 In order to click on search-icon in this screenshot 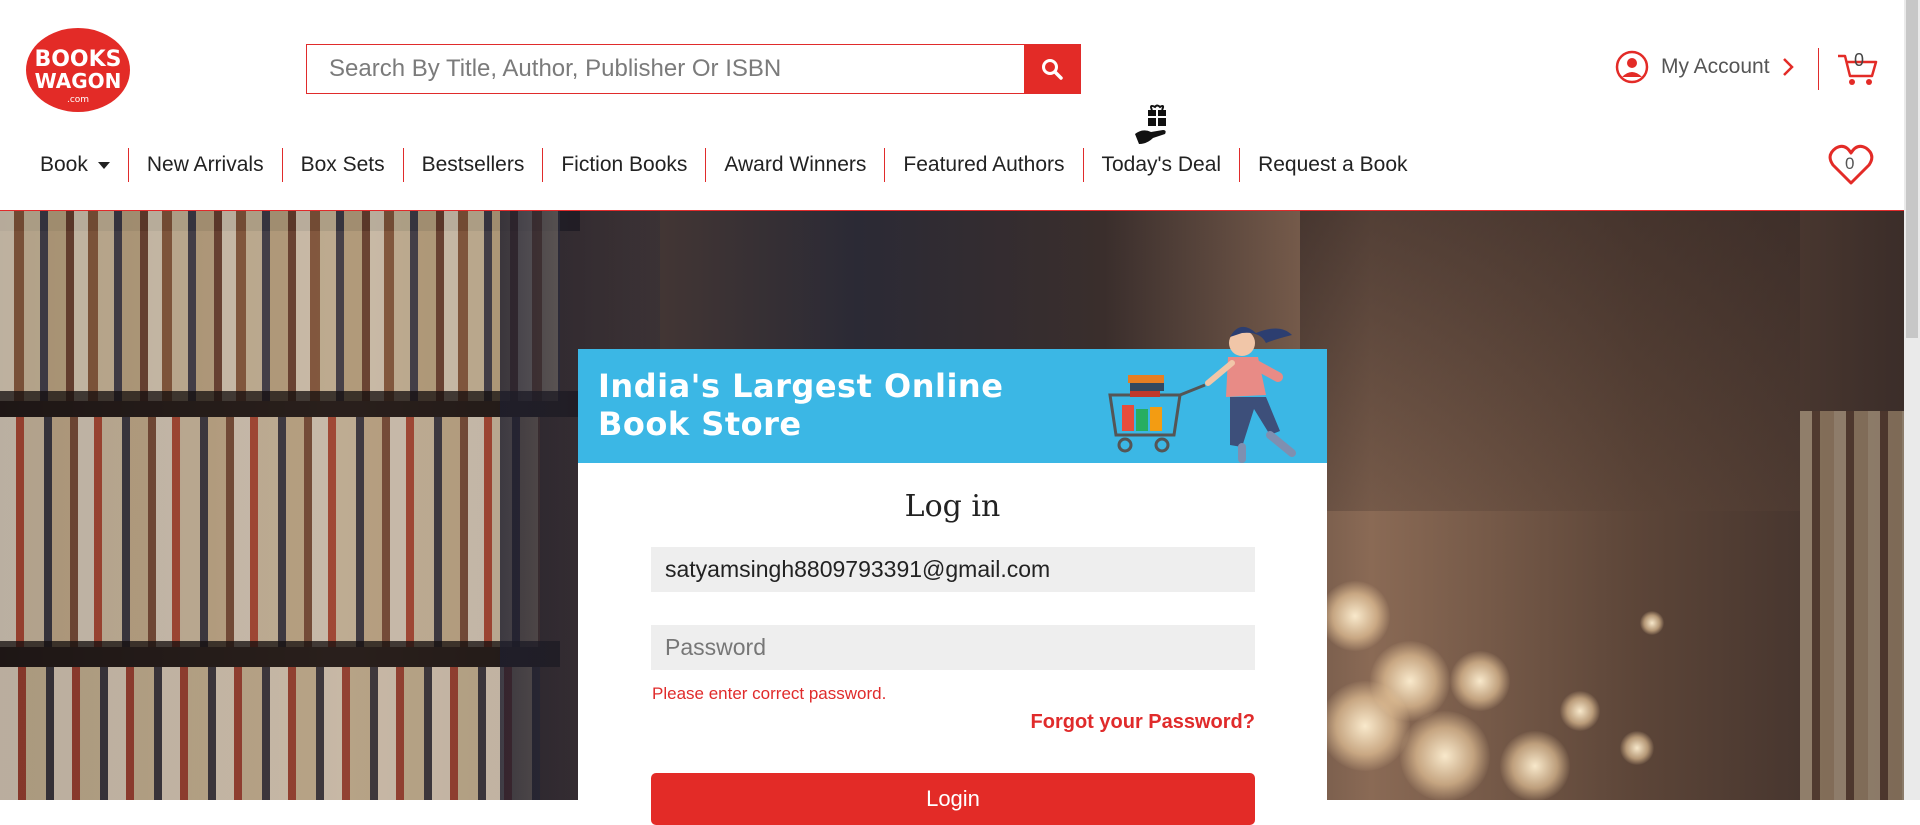, I will do `click(1052, 69)`.